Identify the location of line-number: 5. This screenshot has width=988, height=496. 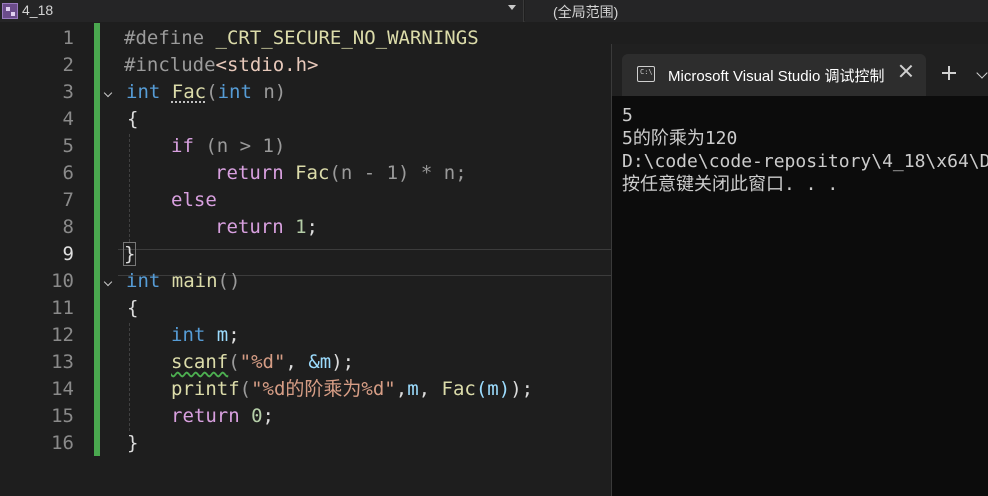
(68, 146).